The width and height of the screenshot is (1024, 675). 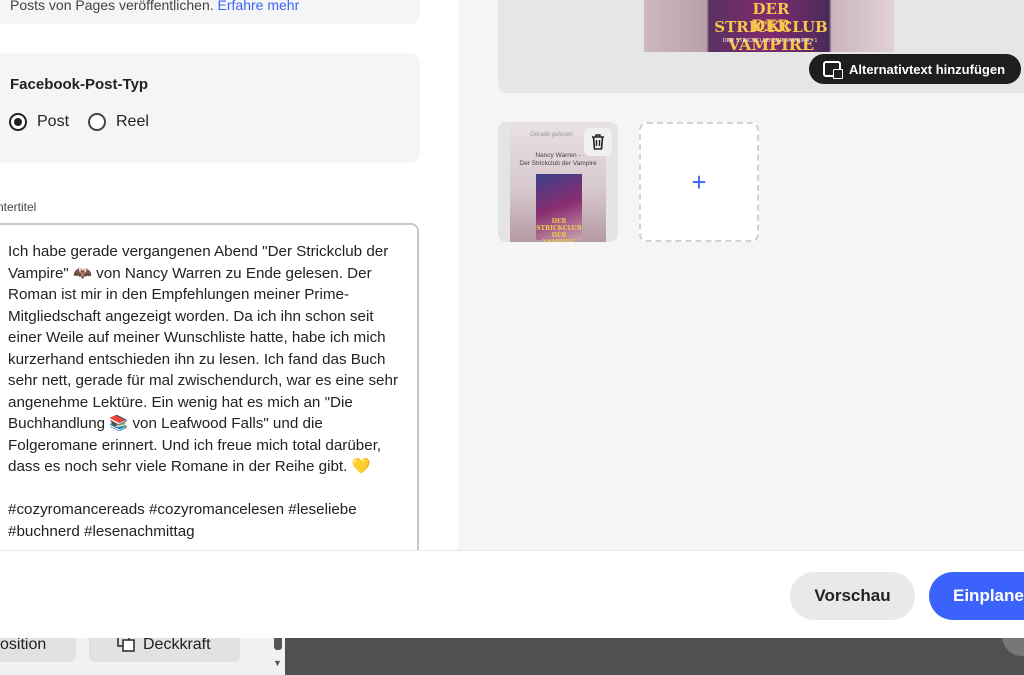 I want to click on background-scrollbar: ▼, so click(x=278, y=655).